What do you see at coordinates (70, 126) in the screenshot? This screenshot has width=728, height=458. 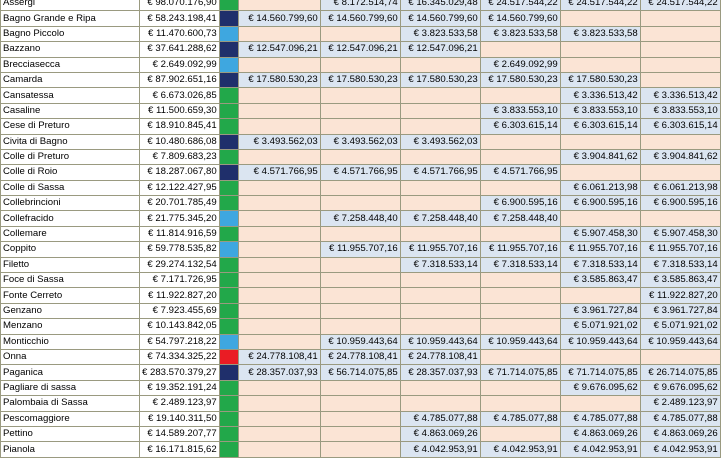 I see `locality-cell: Cese di Preturo` at bounding box center [70, 126].